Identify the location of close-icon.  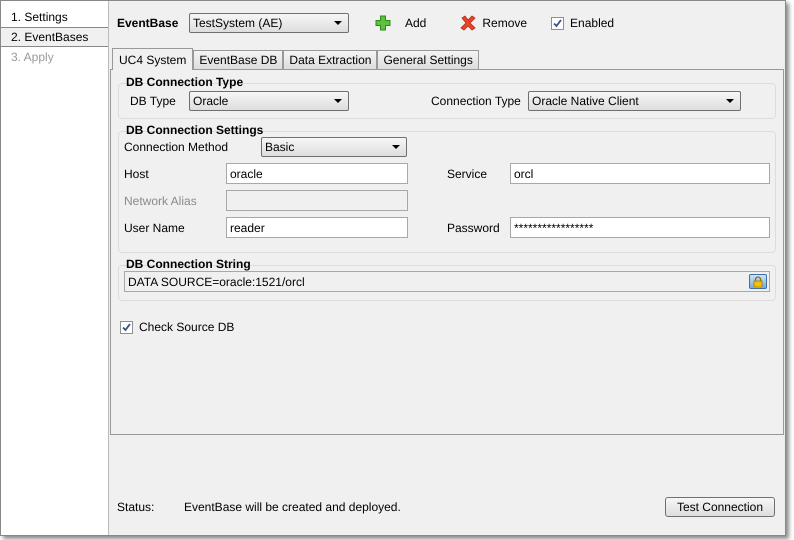
(468, 23).